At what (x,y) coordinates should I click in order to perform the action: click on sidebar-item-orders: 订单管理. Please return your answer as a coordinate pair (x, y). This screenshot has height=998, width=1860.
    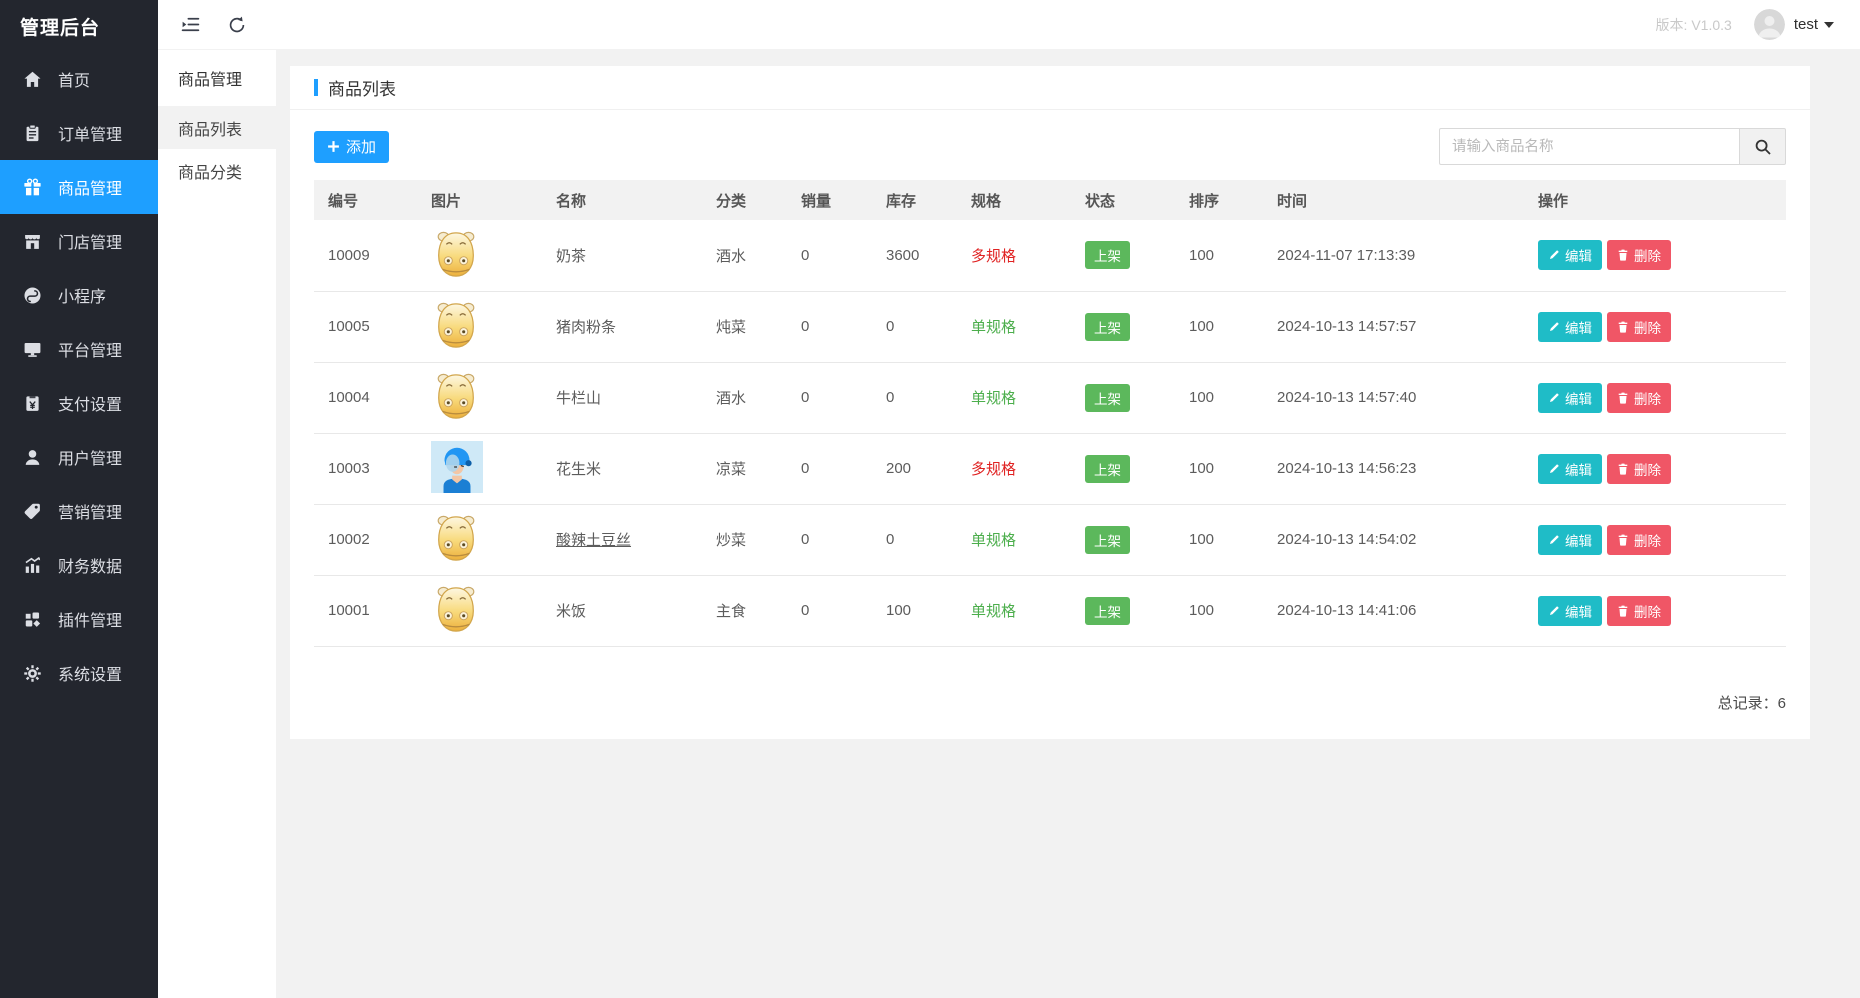
    Looking at the image, I should click on (79, 133).